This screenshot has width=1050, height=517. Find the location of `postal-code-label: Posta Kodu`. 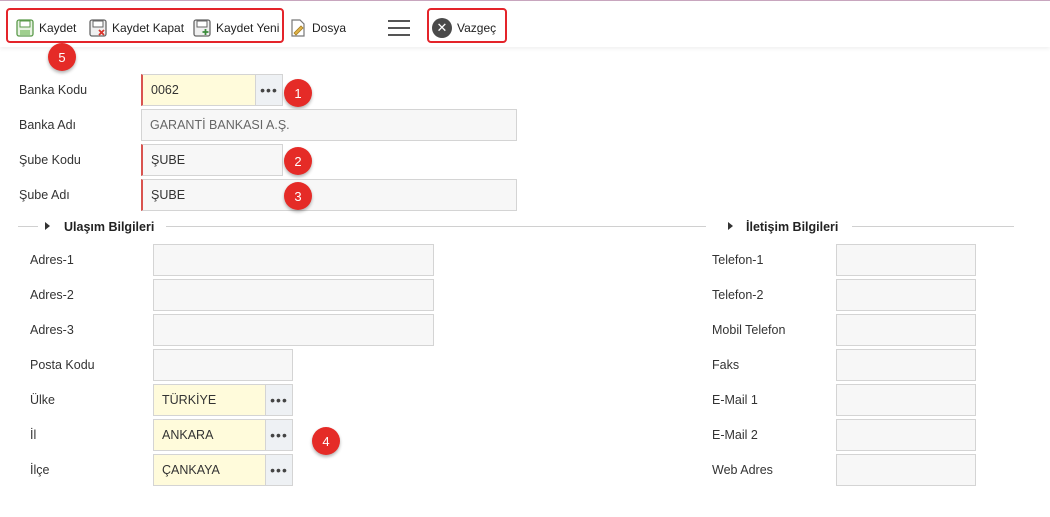

postal-code-label: Posta Kodu is located at coordinates (62, 365).